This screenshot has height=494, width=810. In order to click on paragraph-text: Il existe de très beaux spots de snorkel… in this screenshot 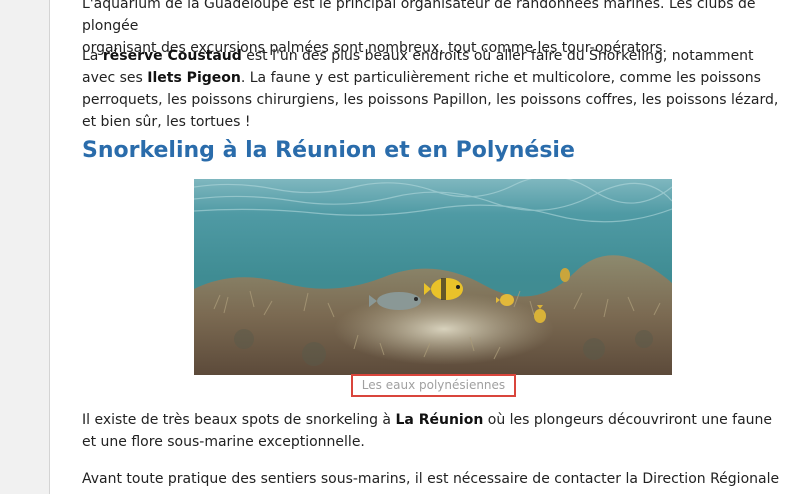, I will do `click(239, 420)`.